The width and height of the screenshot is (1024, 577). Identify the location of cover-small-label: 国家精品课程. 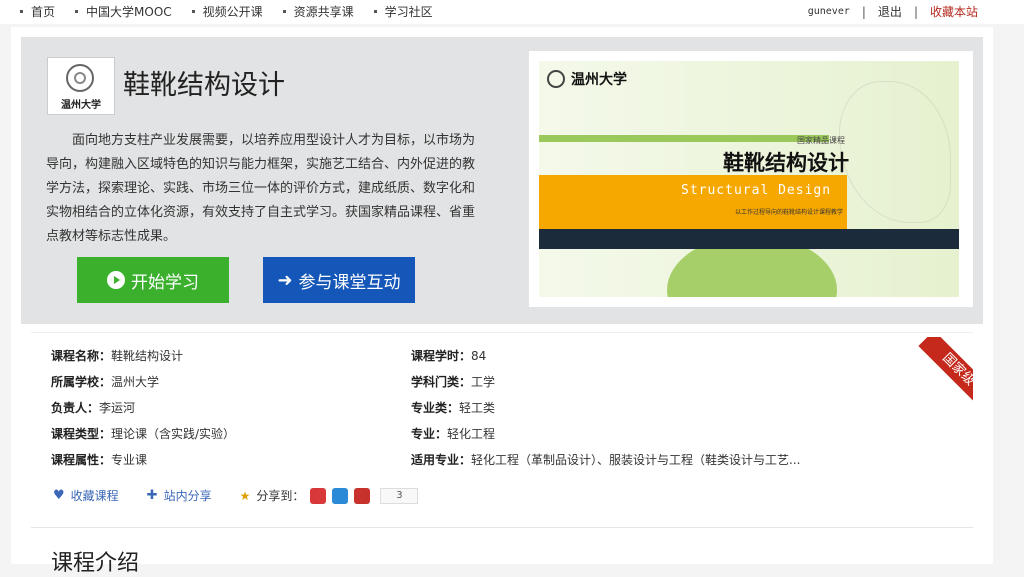
(821, 140).